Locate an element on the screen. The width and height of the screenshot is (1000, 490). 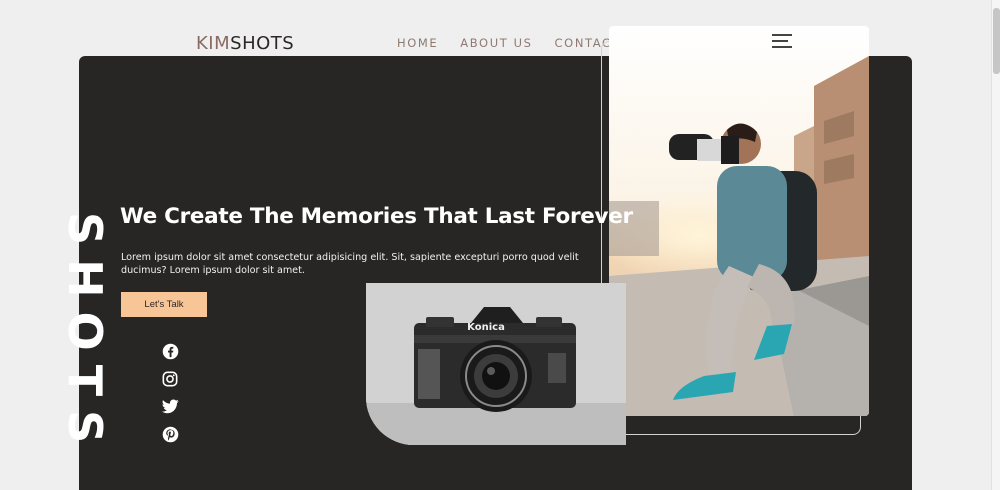
scrollbar-thumb is located at coordinates (996, 41).